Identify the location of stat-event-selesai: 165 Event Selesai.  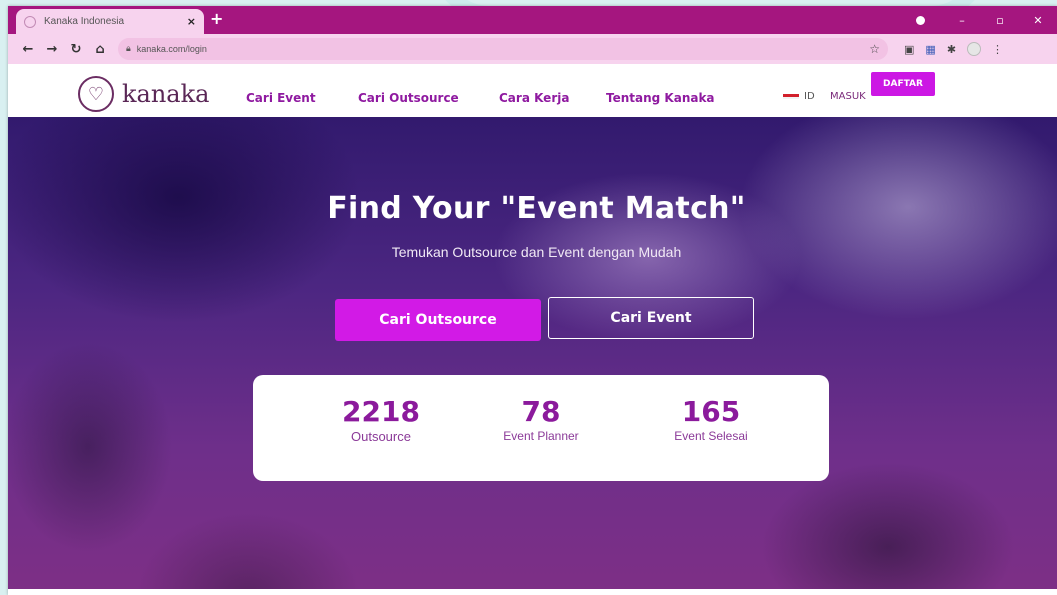
(711, 419).